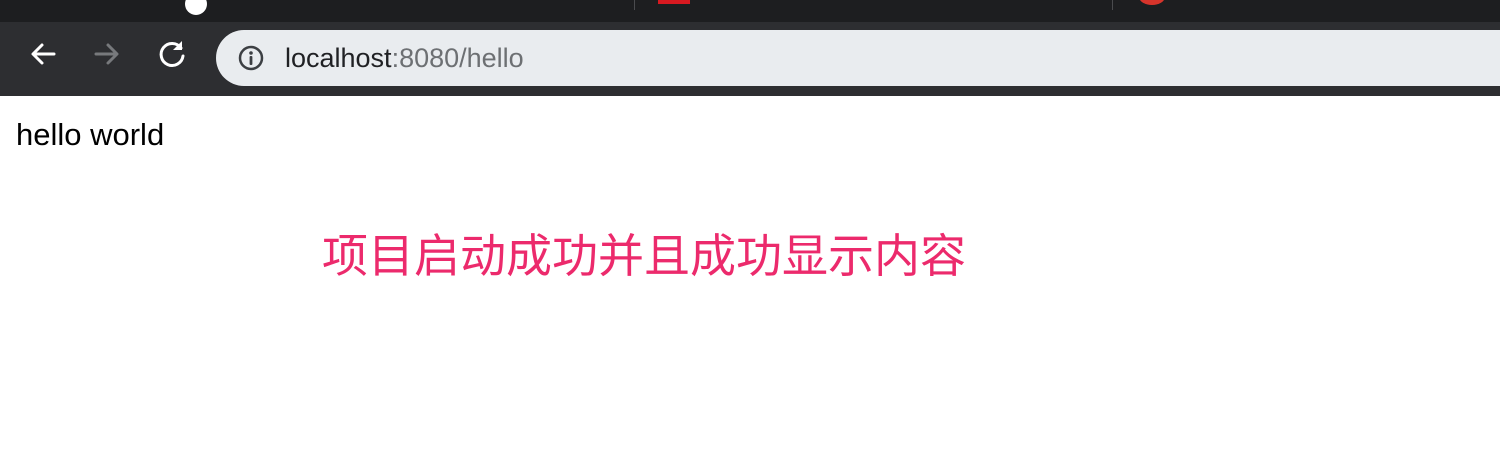  I want to click on reload-button, so click(172, 54).